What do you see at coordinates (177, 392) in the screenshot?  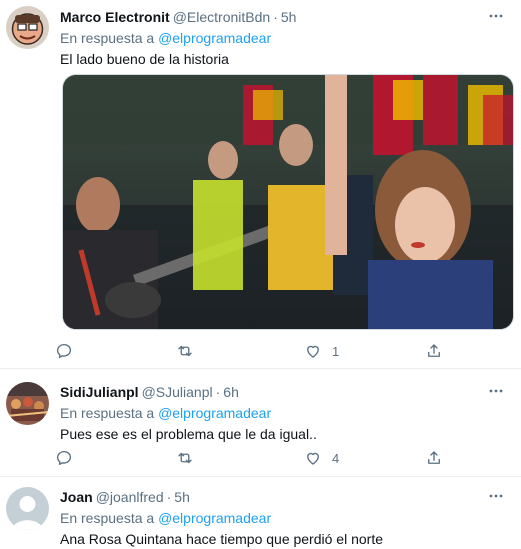 I see `author-handle: @SJulianpl` at bounding box center [177, 392].